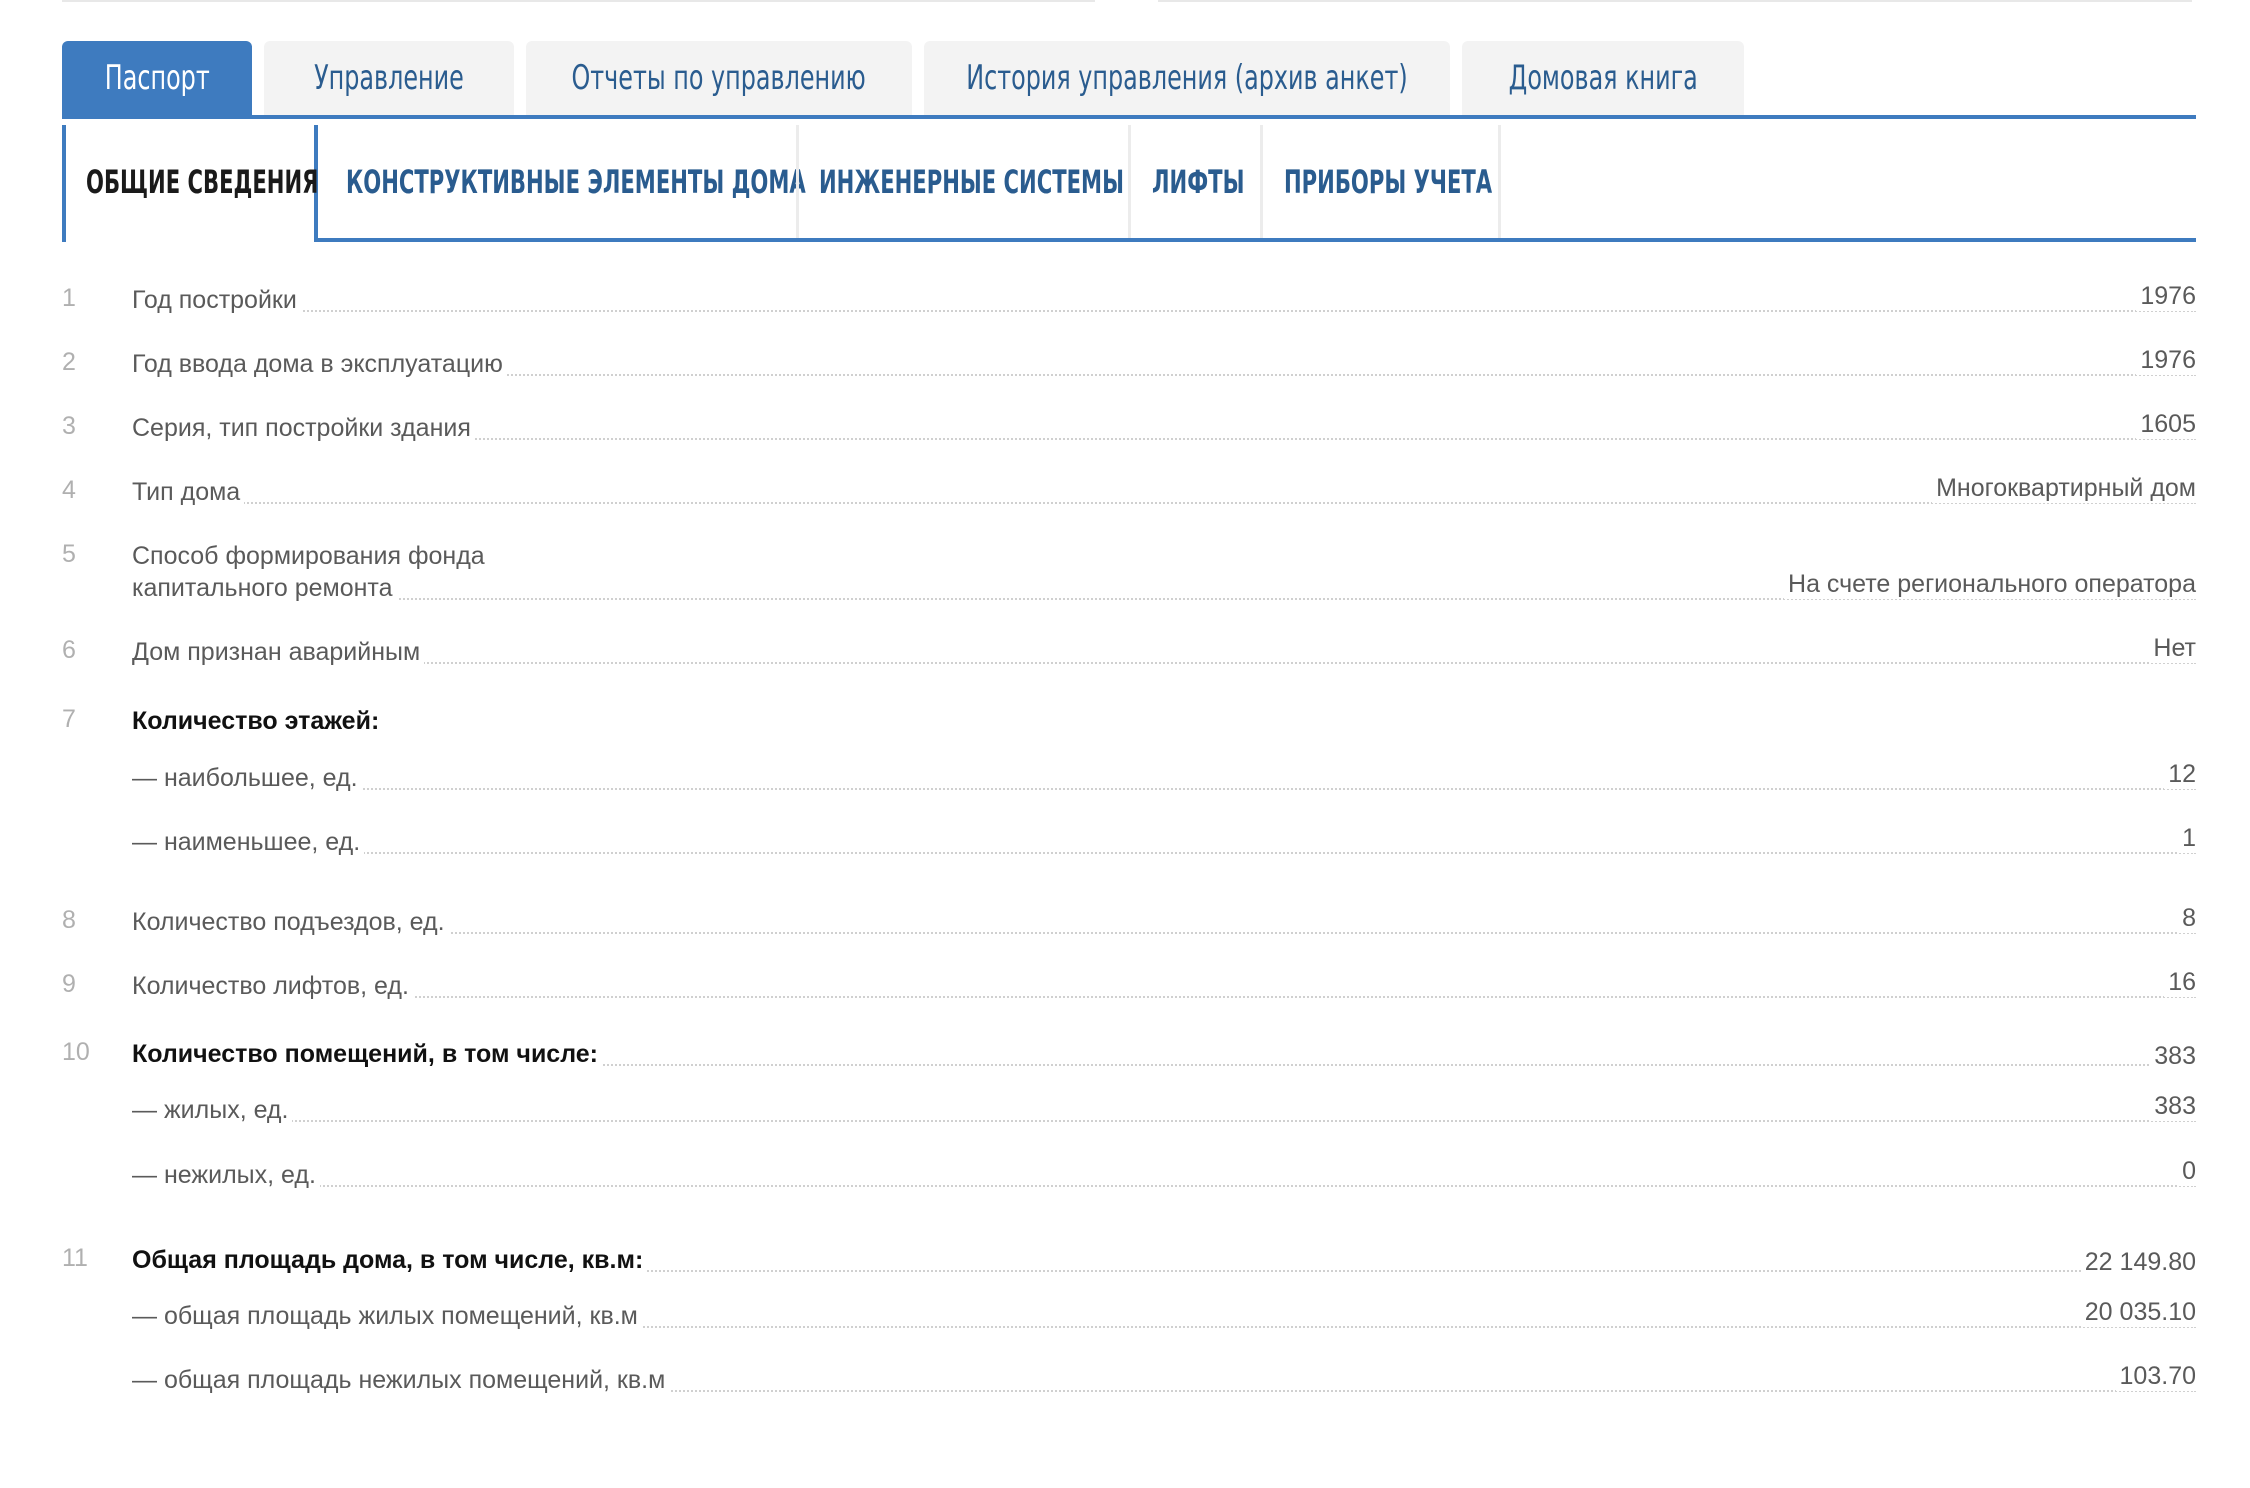 The width and height of the screenshot is (2250, 1488). Describe the element at coordinates (188, 492) in the screenshot. I see `row-label: Тип дома` at that location.